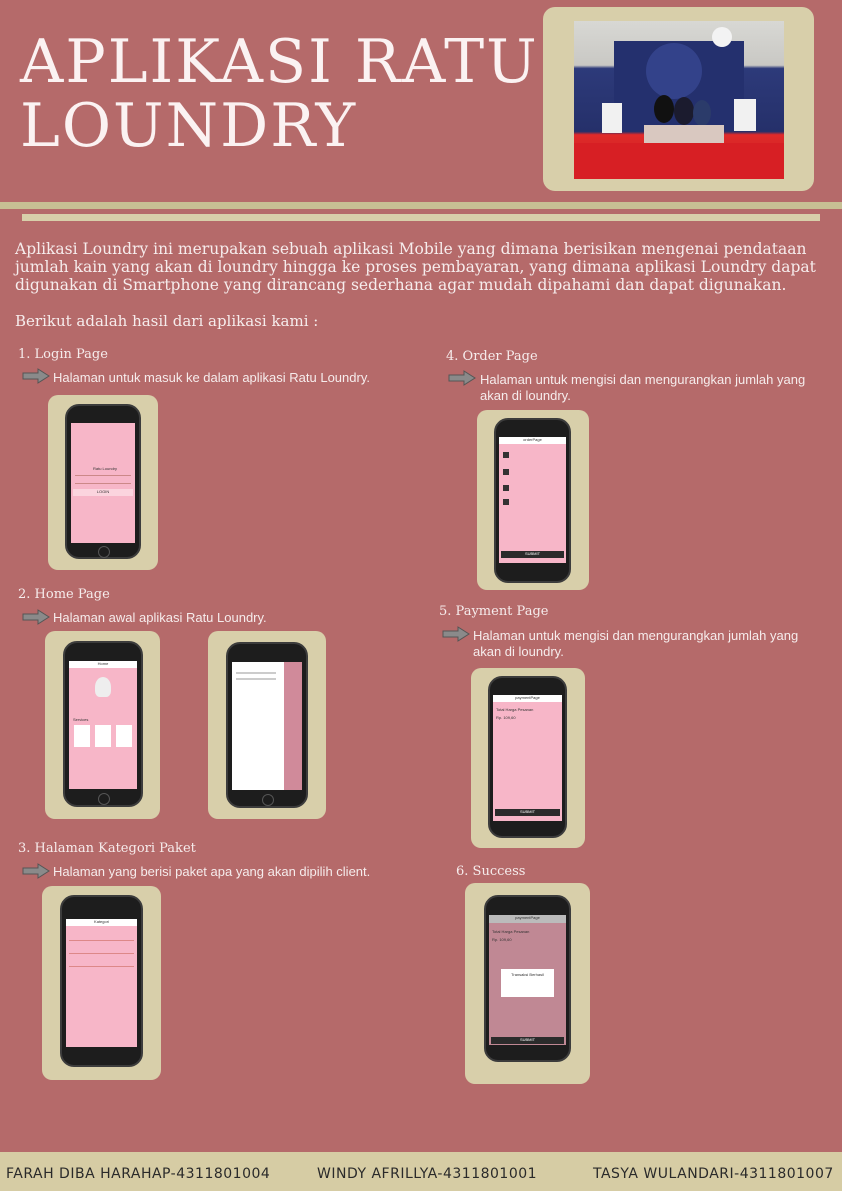 This screenshot has height=1191, width=842. What do you see at coordinates (494, 611) in the screenshot?
I see `section-payment-title: 5. Payment Page` at bounding box center [494, 611].